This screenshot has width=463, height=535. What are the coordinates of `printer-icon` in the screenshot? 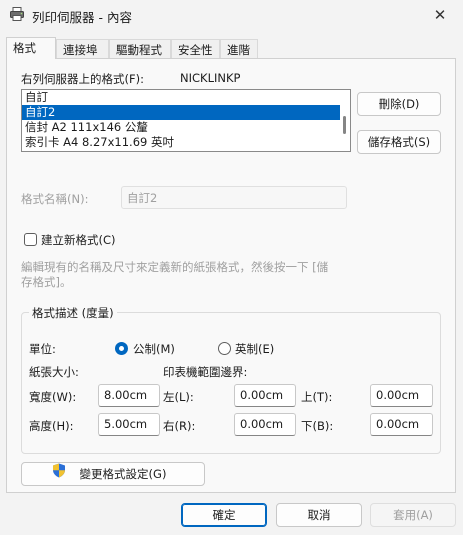 It's located at (17, 14).